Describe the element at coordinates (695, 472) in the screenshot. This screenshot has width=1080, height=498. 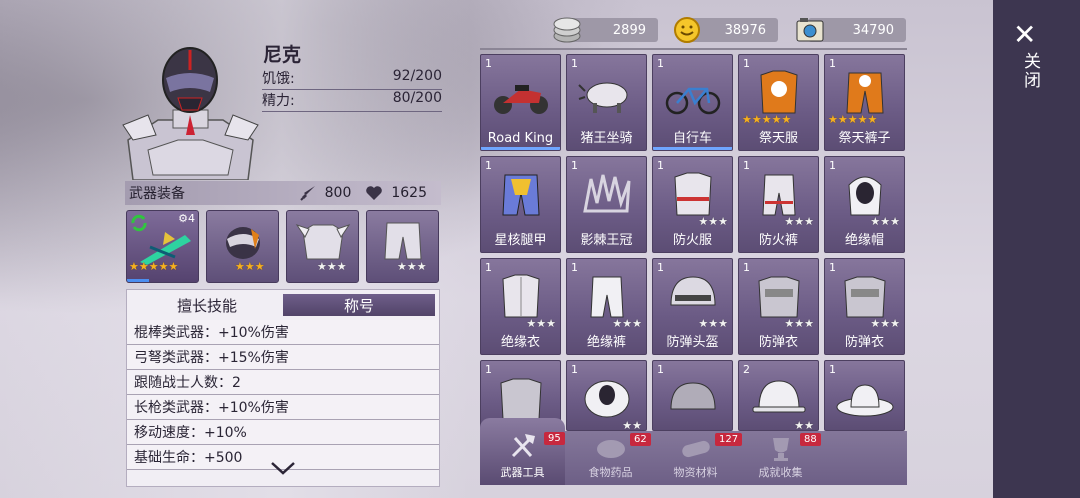
I see `materials-label: 物资材料` at that location.